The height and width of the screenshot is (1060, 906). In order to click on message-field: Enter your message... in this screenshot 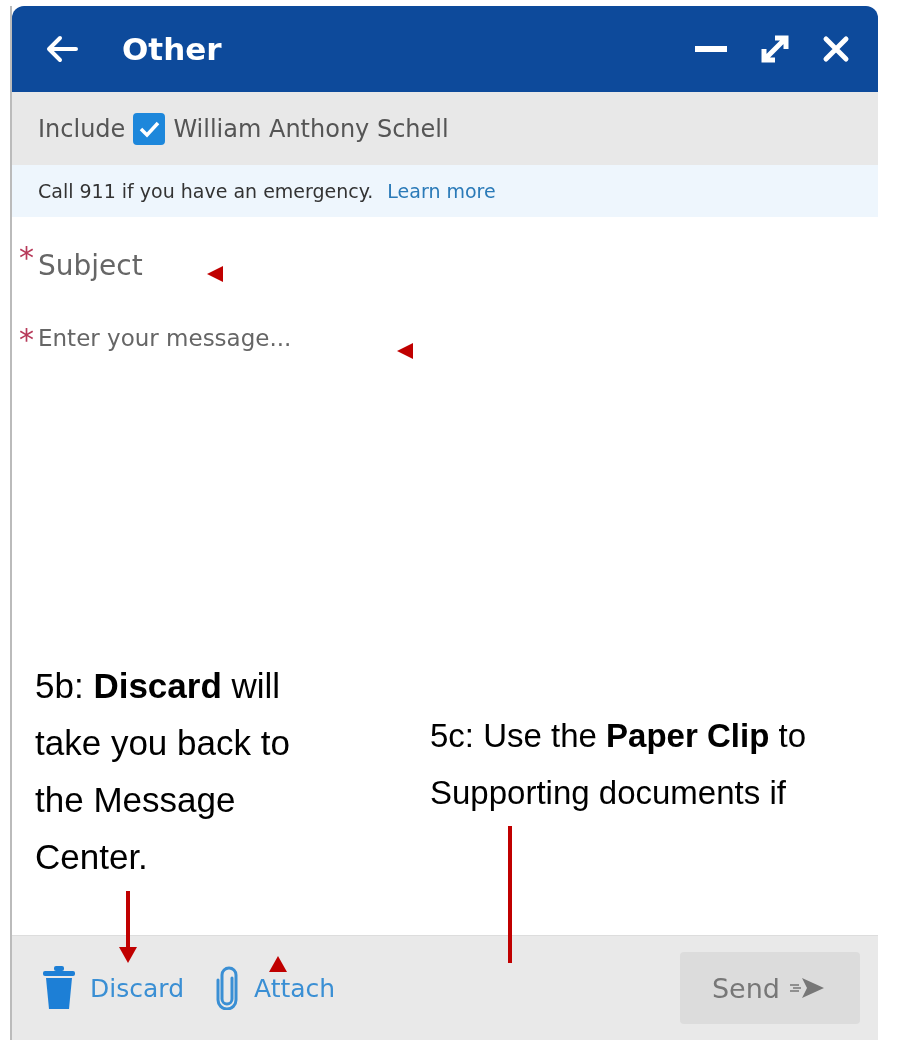, I will do `click(201, 350)`.